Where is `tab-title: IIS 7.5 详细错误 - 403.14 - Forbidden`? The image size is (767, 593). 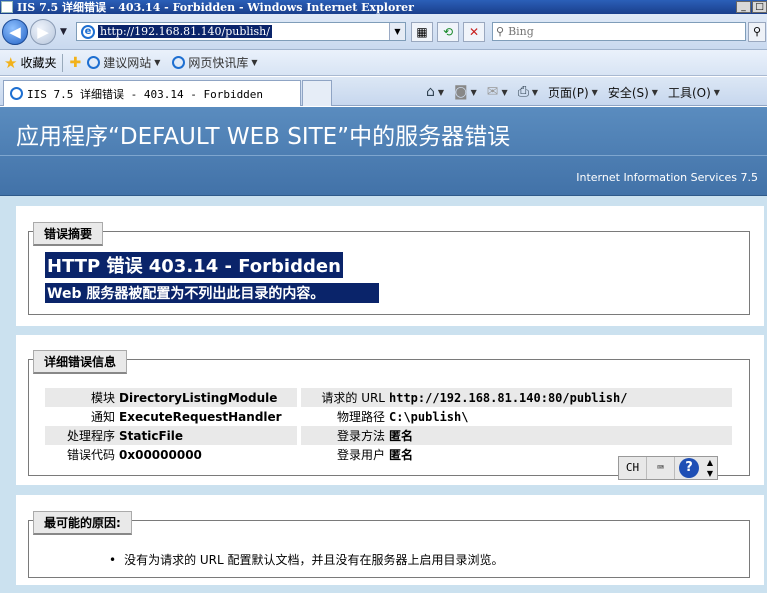
tab-title: IIS 7.5 详细错误 - 403.14 - Forbidden is located at coordinates (145, 94).